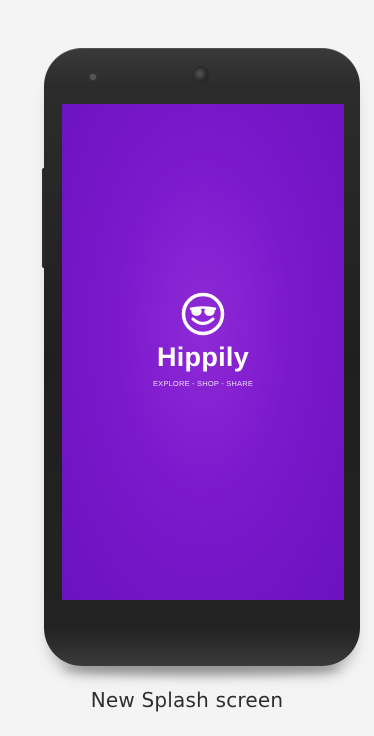  What do you see at coordinates (203, 314) in the screenshot?
I see `smiley-sunglasses-icon` at bounding box center [203, 314].